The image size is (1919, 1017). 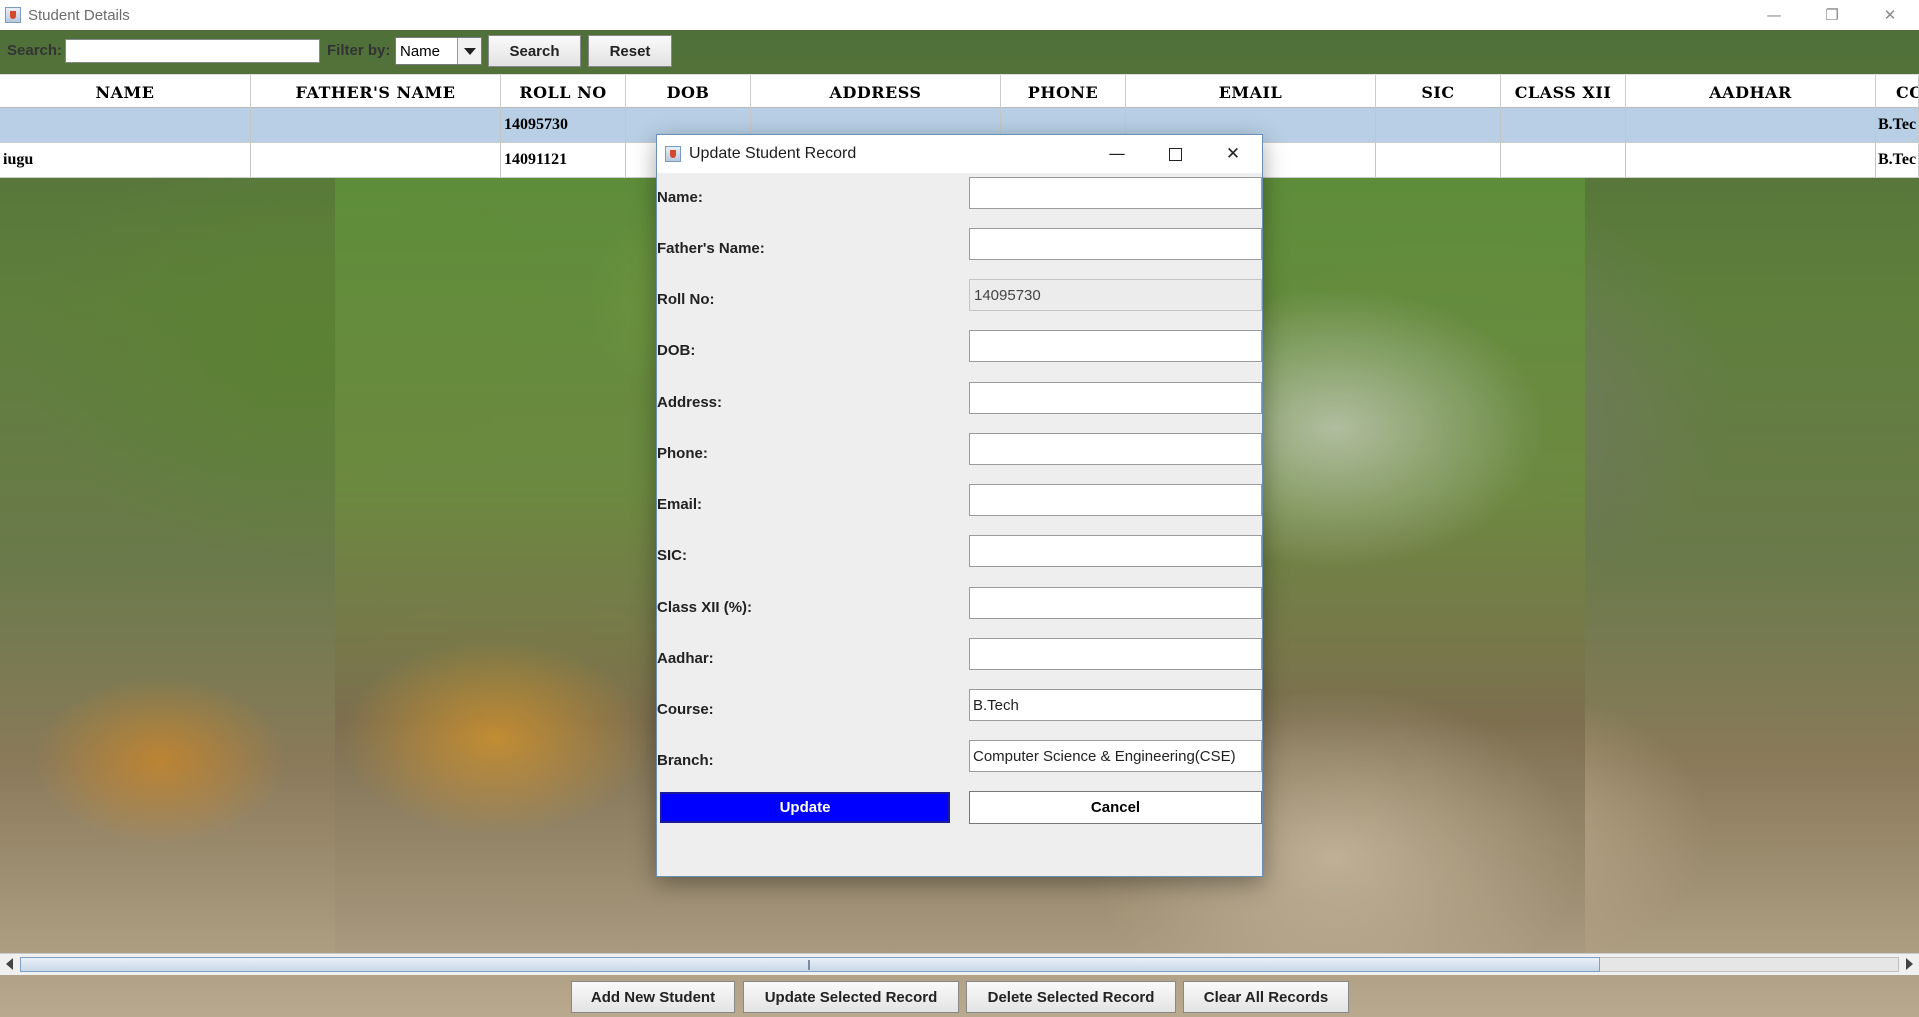 What do you see at coordinates (1897, 92) in the screenshot?
I see `column-header: CO` at bounding box center [1897, 92].